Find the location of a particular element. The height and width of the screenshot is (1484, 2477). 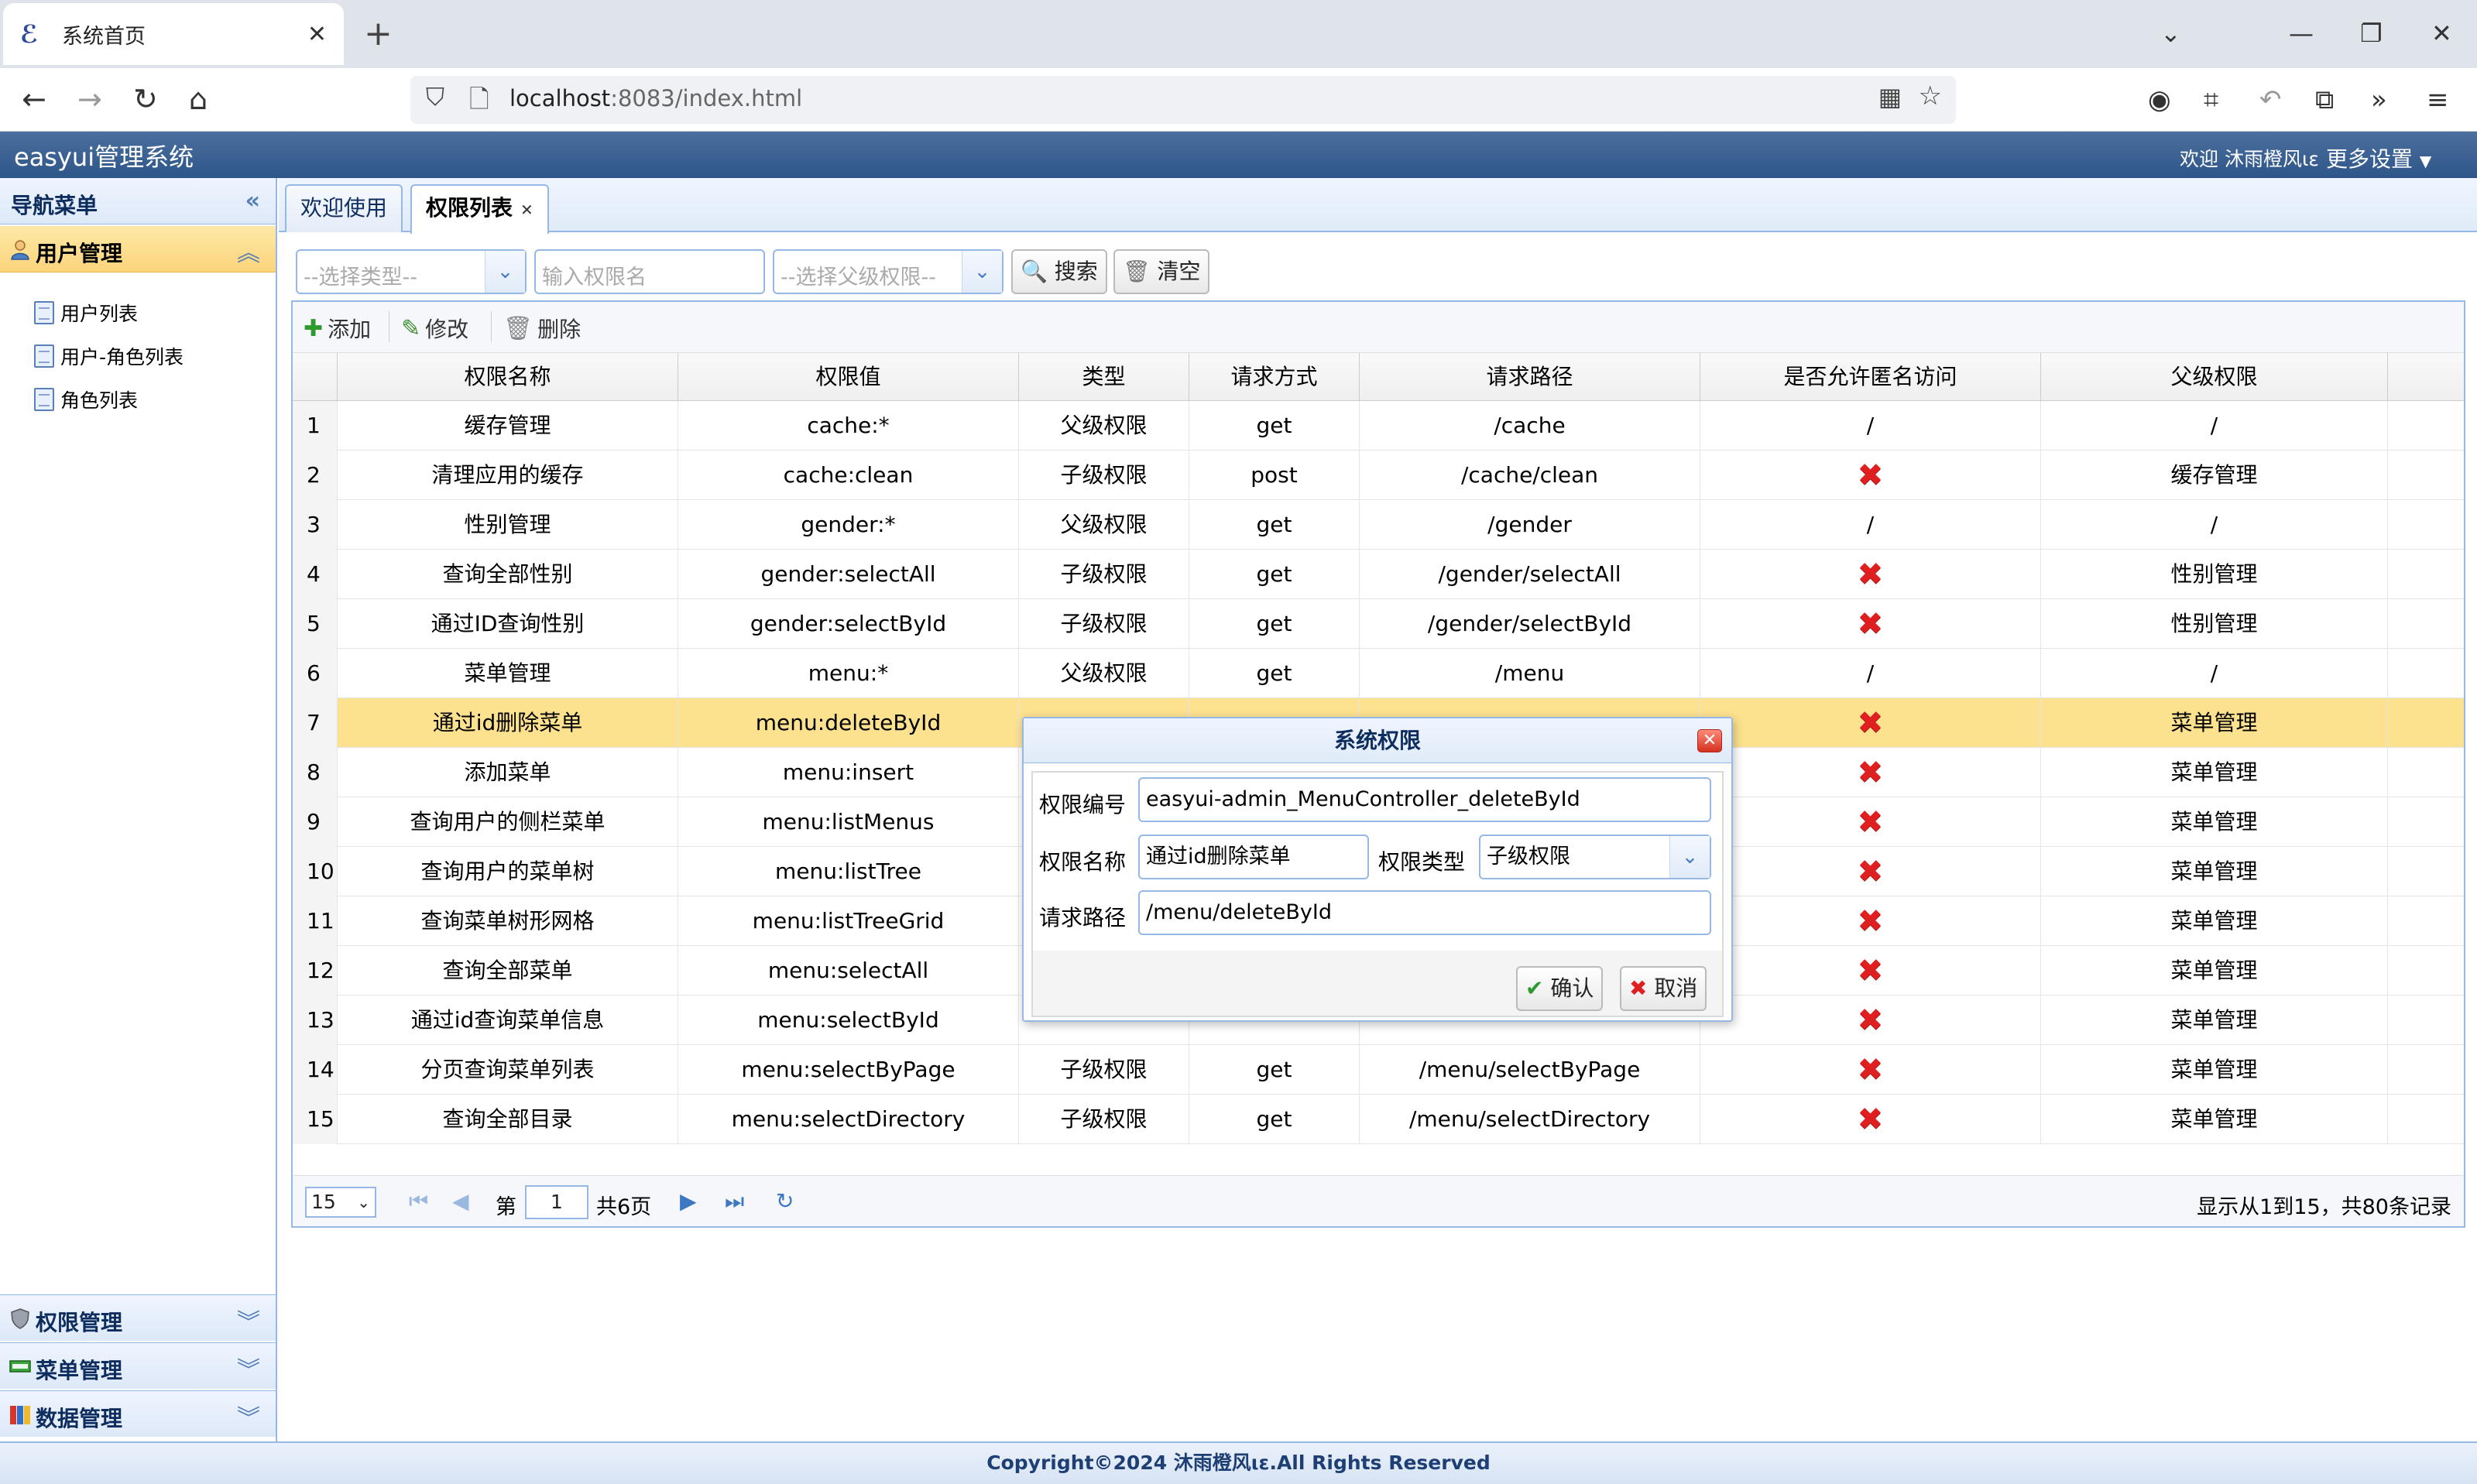

table-row: 1 缓存管理 cache:* 父级权限 get/cache / / is located at coordinates (1379, 426).